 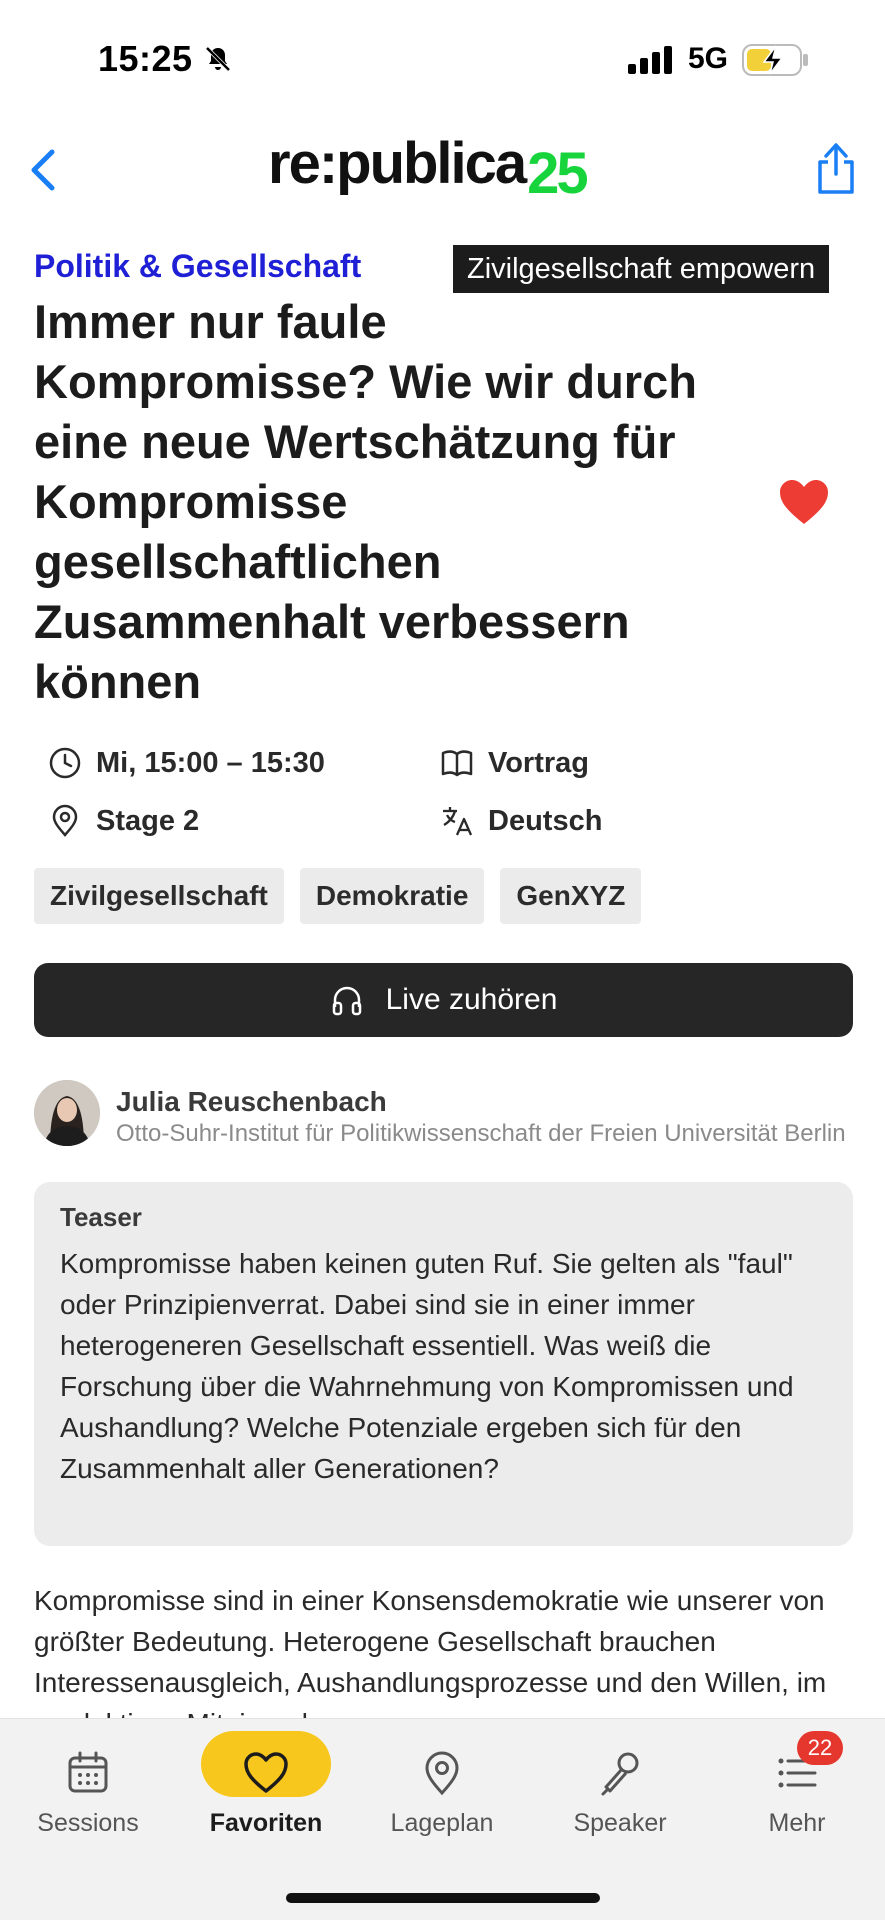 I want to click on navbar: re:publica 25, so click(x=442, y=170).